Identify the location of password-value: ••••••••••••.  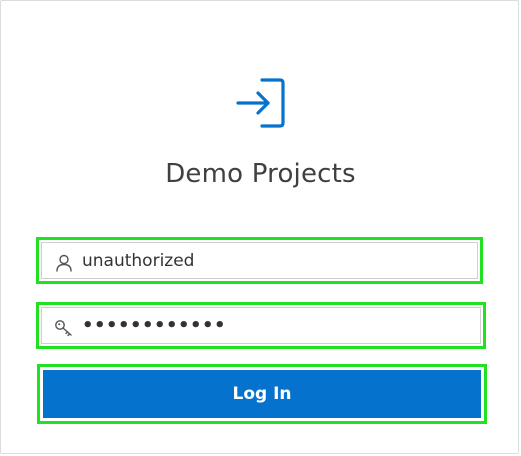
(154, 325).